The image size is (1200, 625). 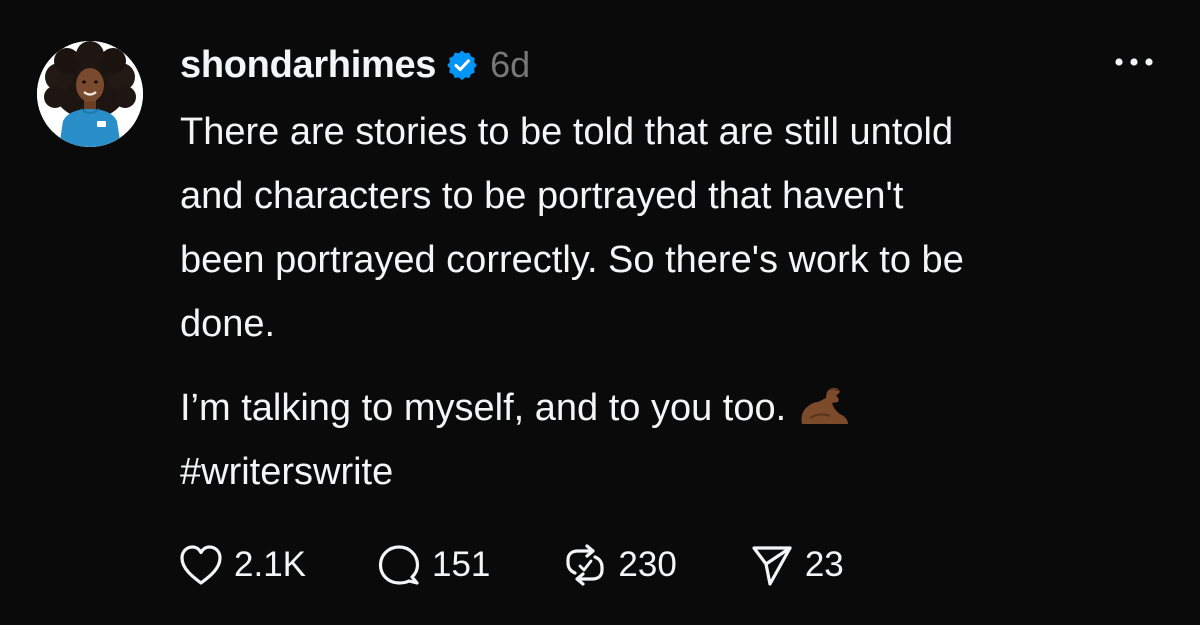 I want to click on hashtag-link: #writerswrite, so click(x=675, y=472).